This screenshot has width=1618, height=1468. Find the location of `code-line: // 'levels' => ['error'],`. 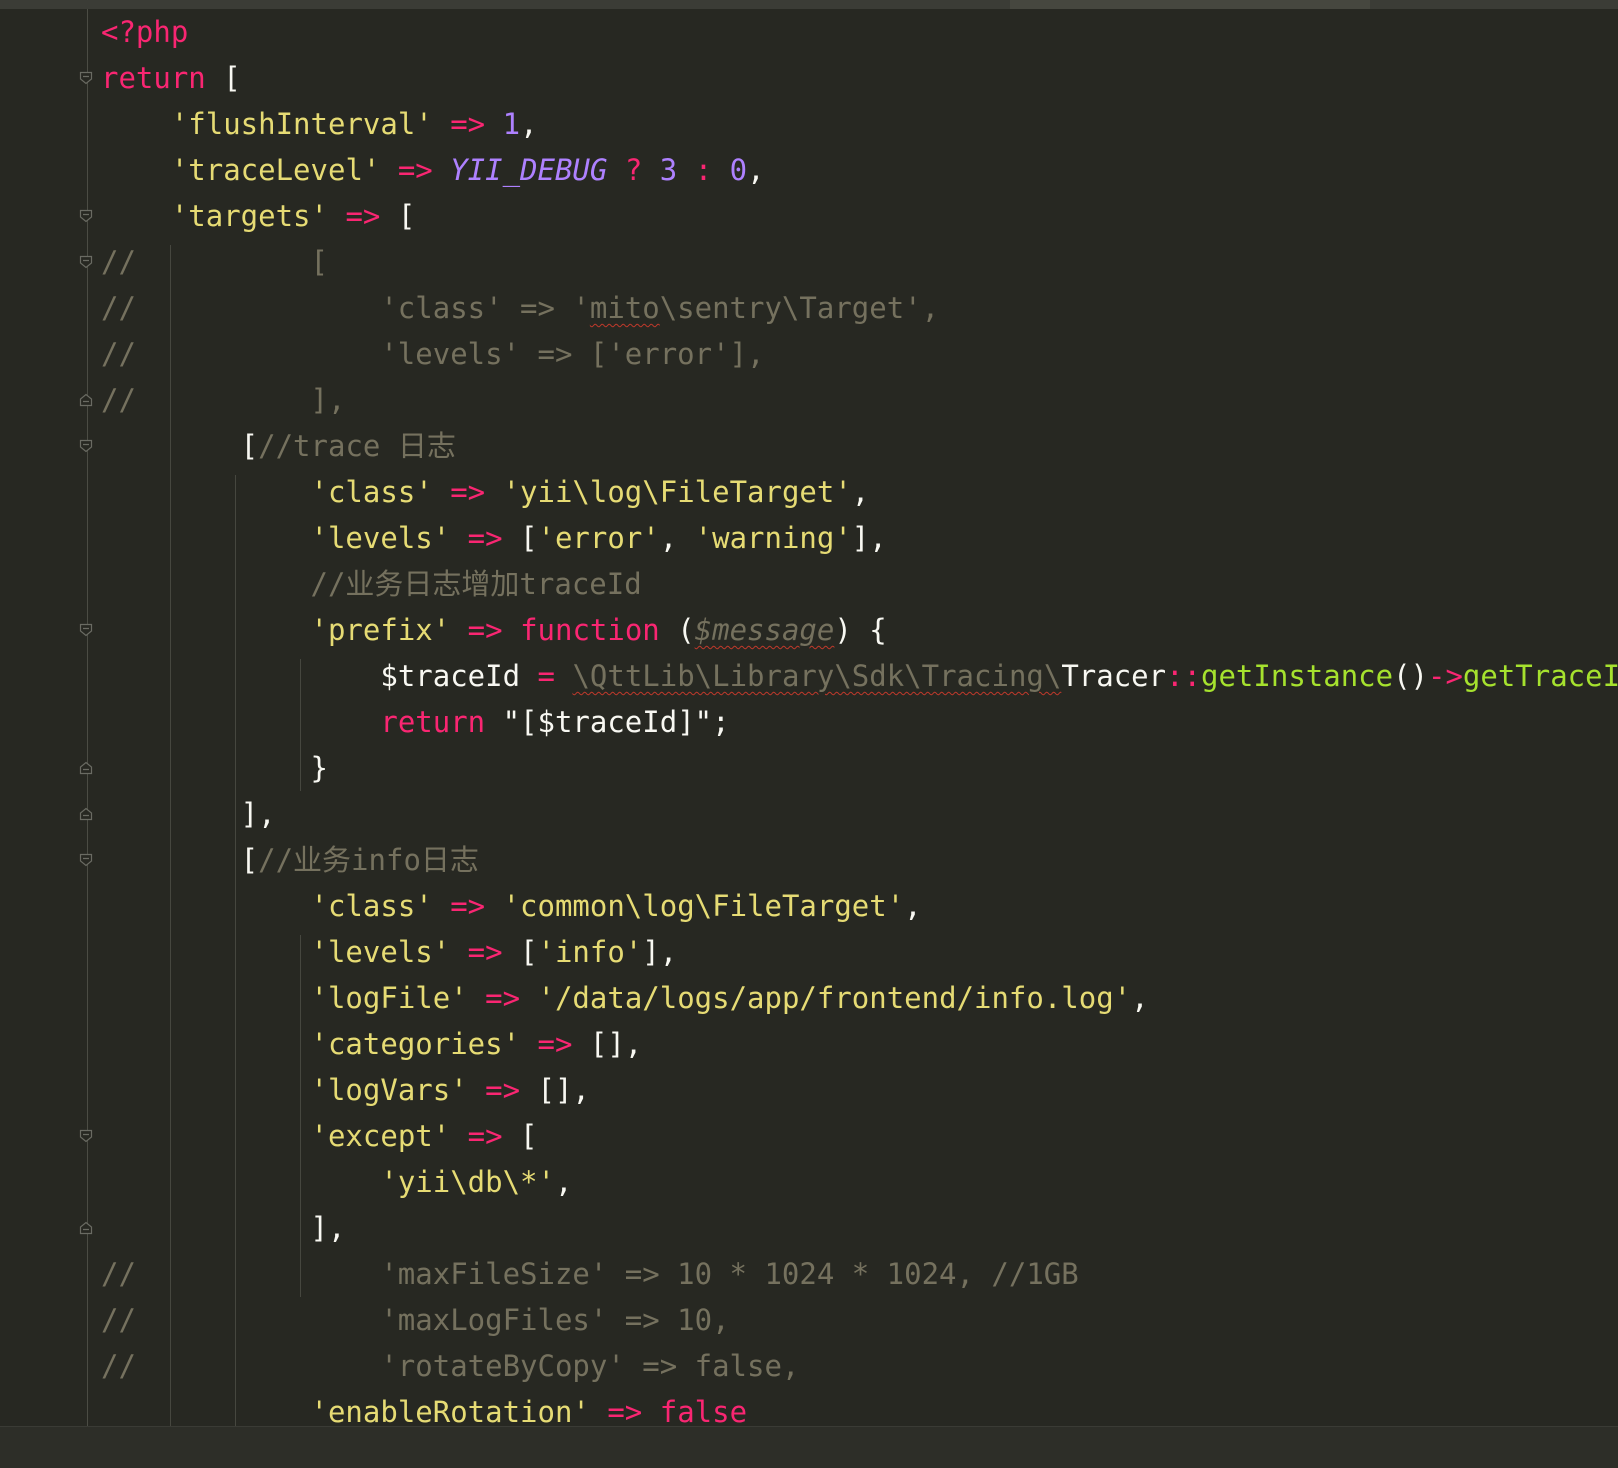

code-line: // 'levels' => ['error'], is located at coordinates (432, 354).